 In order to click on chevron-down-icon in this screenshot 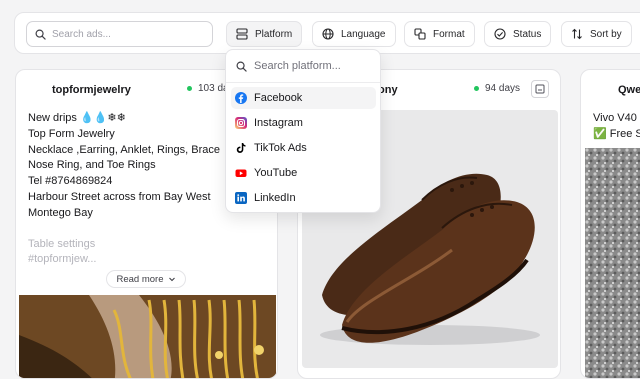, I will do `click(171, 279)`.